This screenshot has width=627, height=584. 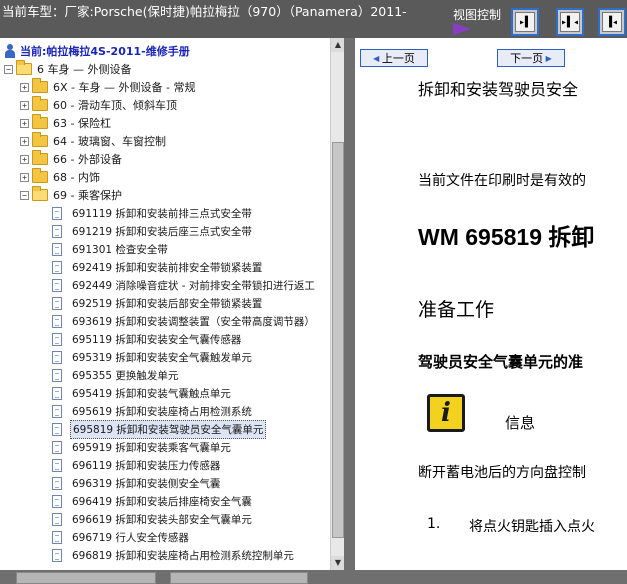 What do you see at coordinates (338, 45) in the screenshot?
I see `scroll-up-icon: ▲` at bounding box center [338, 45].